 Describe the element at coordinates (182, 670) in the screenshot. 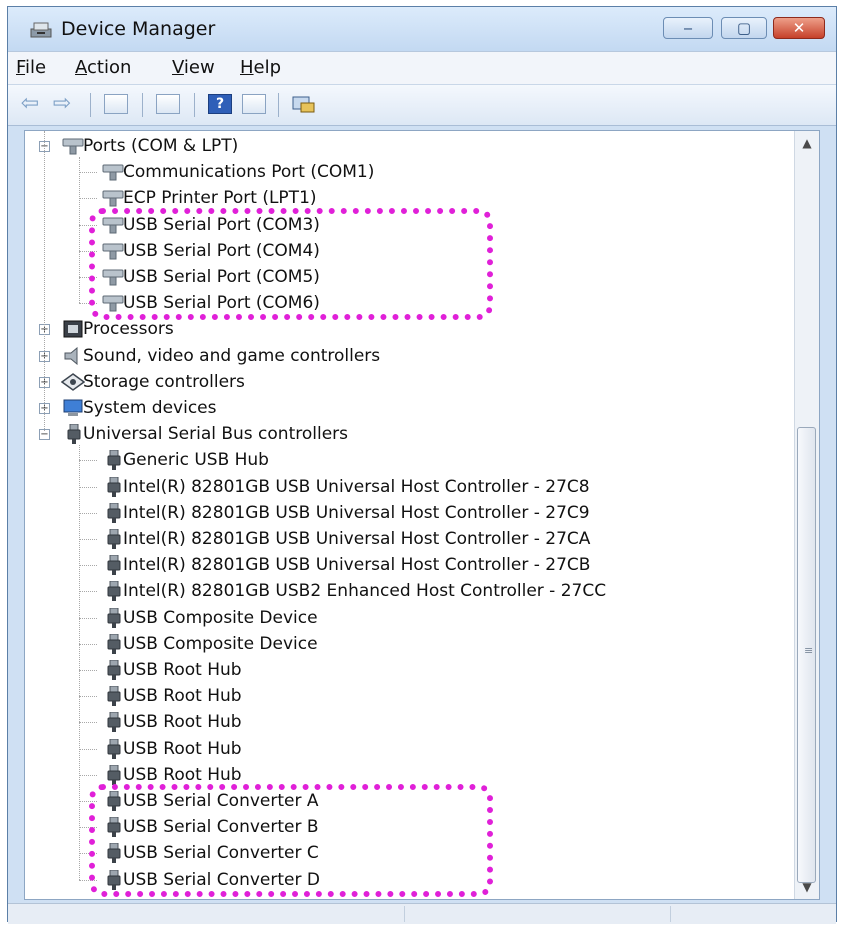

I see `device-label: USB Root Hub` at that location.